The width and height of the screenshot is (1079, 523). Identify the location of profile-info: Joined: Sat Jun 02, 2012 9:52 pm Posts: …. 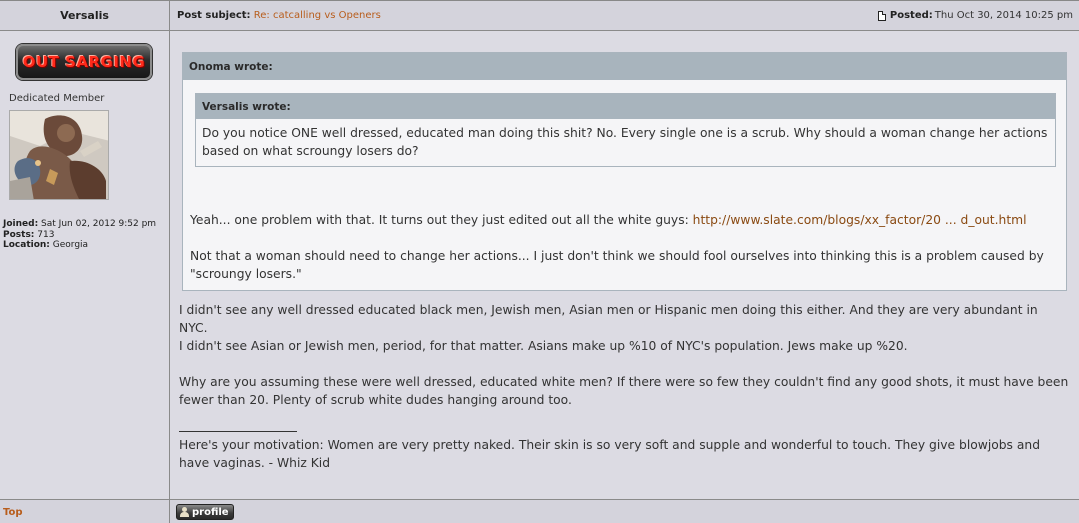
(79, 235).